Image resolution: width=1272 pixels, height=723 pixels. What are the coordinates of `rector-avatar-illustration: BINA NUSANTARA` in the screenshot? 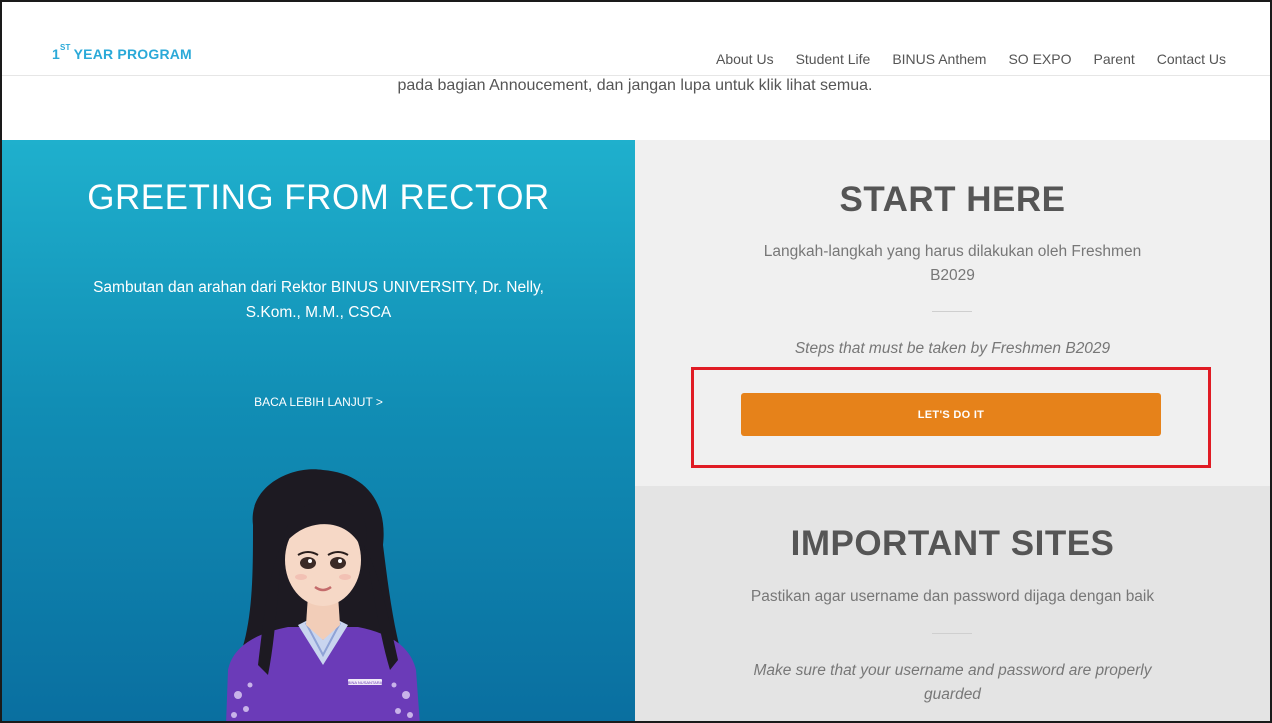 It's located at (323, 595).